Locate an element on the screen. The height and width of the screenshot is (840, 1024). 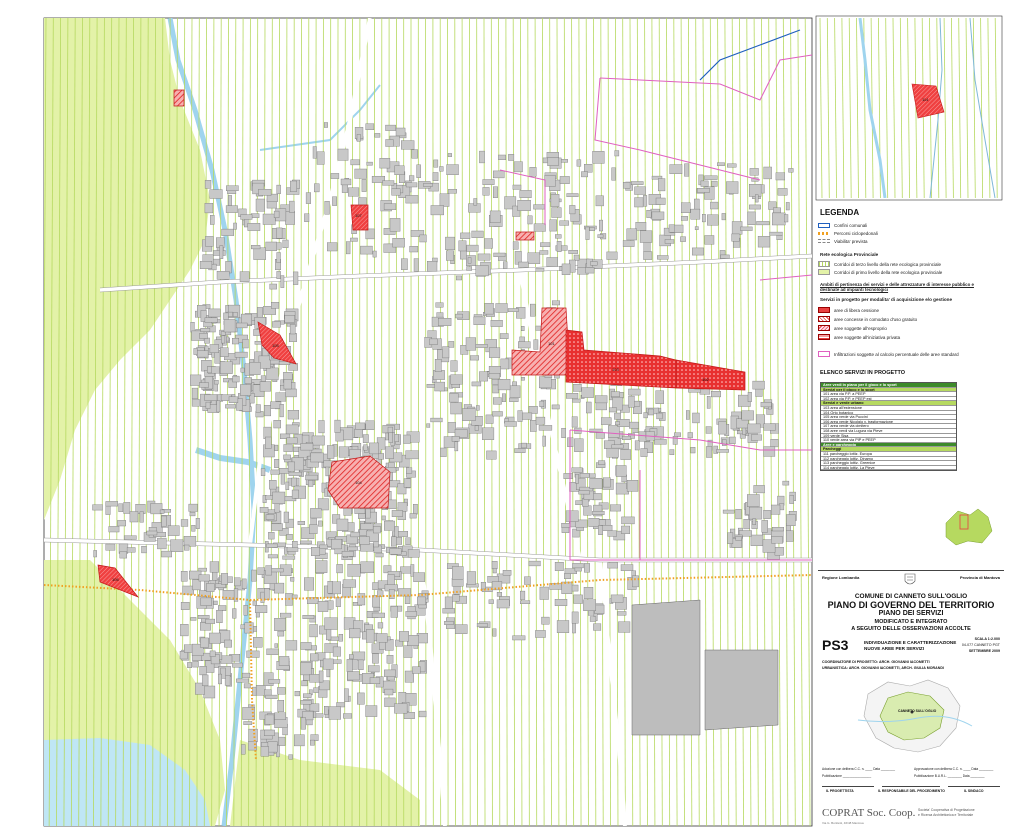
region-label: Regione Lombardia is located at coordinates (841, 577).